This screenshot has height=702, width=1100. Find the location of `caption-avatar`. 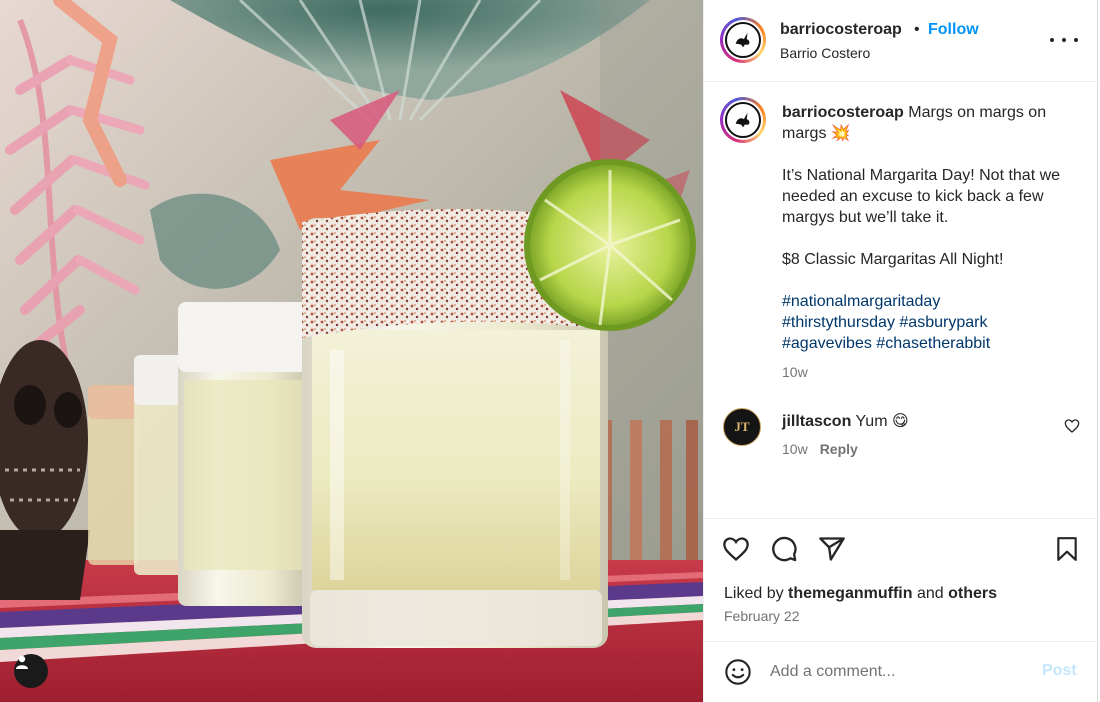

caption-avatar is located at coordinates (743, 120).